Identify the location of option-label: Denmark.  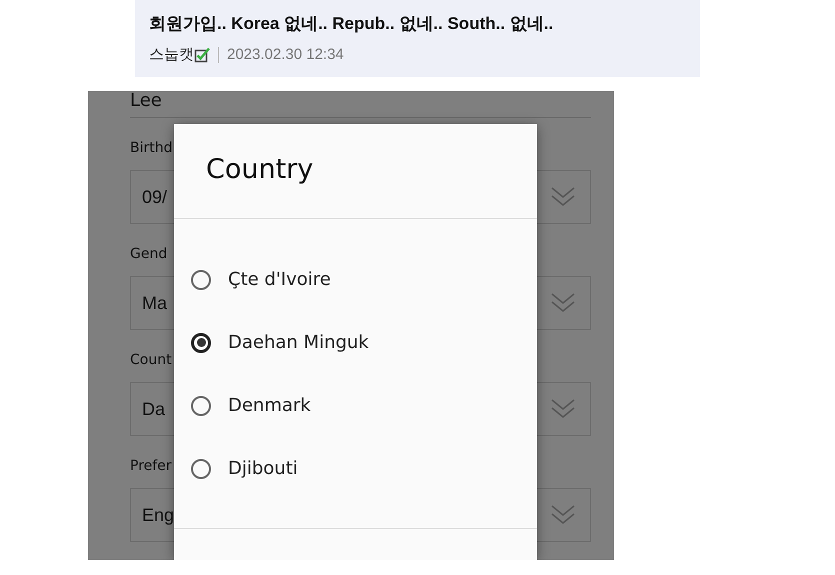
(269, 405).